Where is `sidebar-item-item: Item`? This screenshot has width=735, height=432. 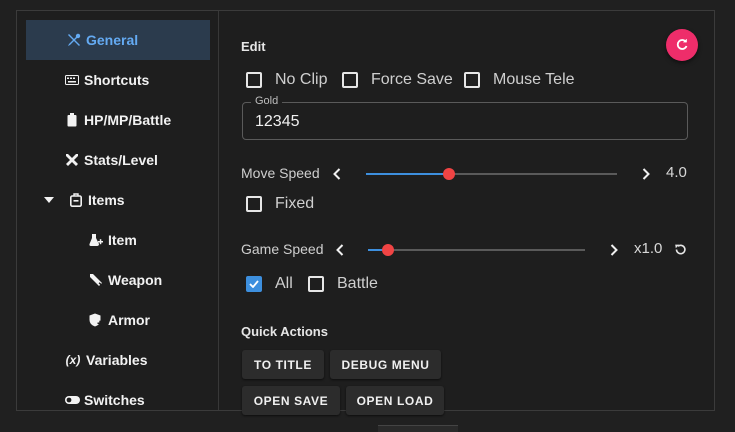 sidebar-item-item: Item is located at coordinates (112, 240).